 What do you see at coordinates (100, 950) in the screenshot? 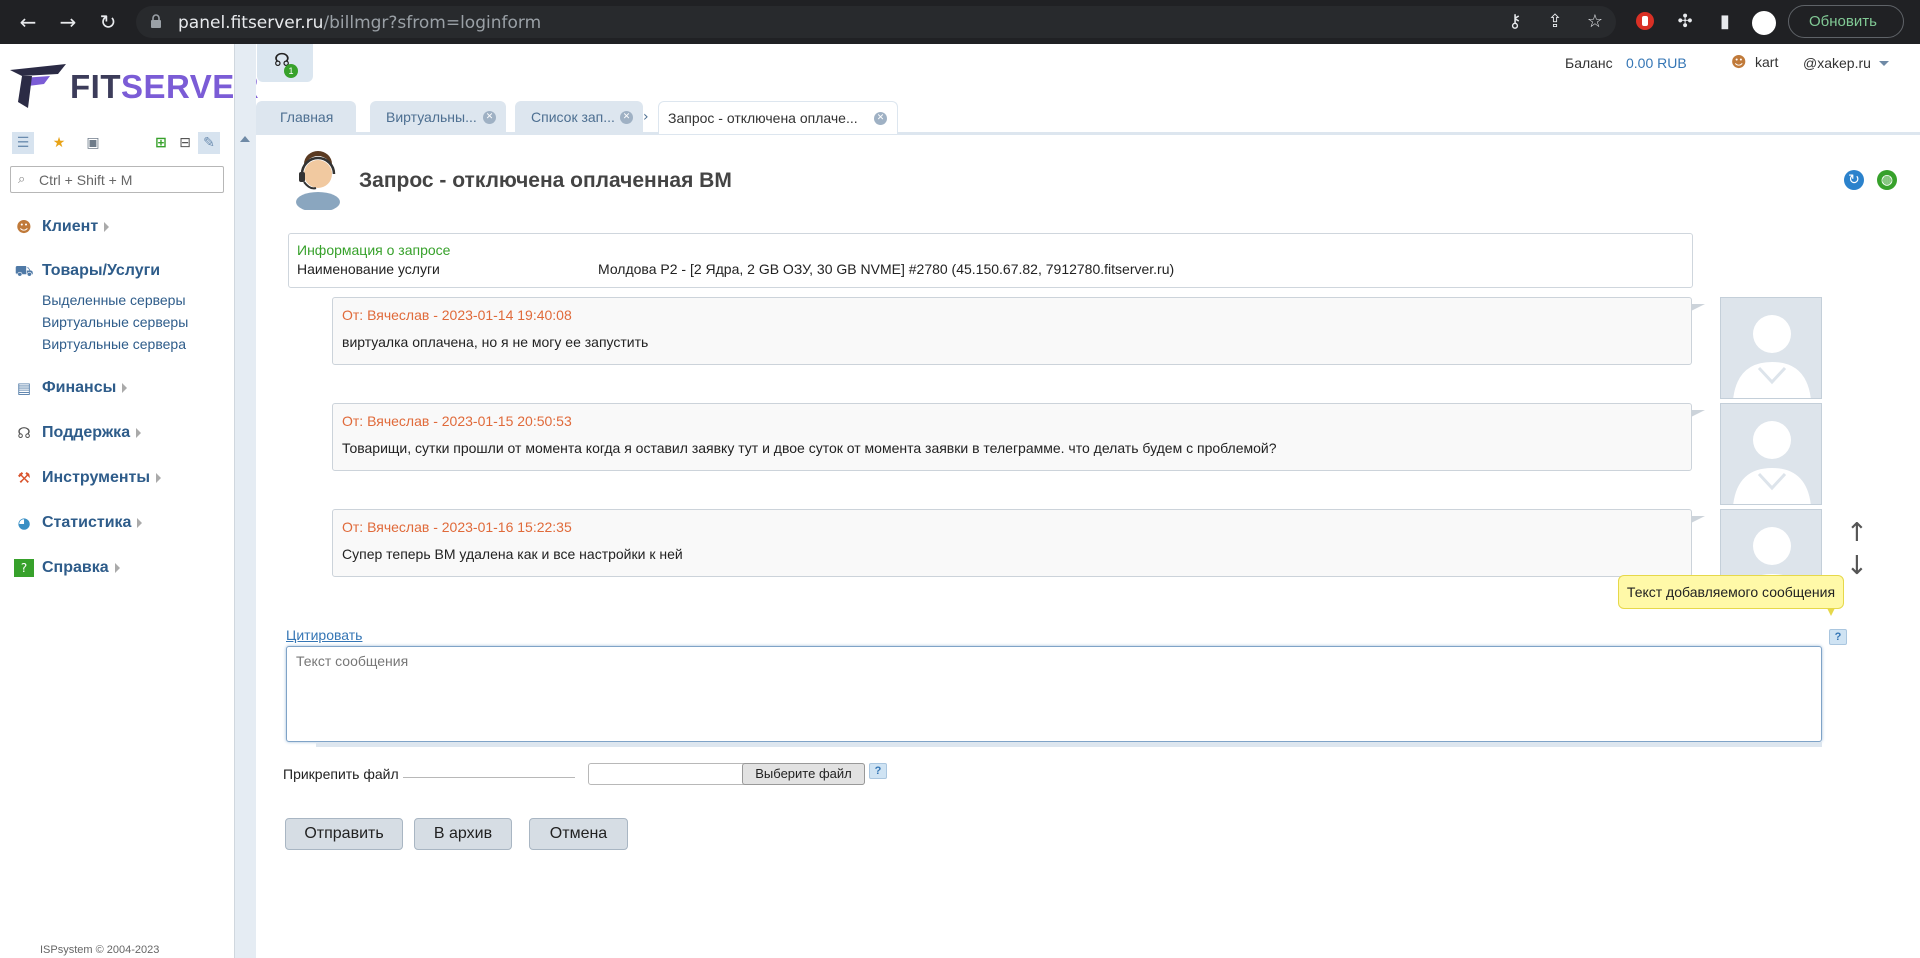
I see `sidebar-footer: ISPsystem © 2004-2023` at bounding box center [100, 950].